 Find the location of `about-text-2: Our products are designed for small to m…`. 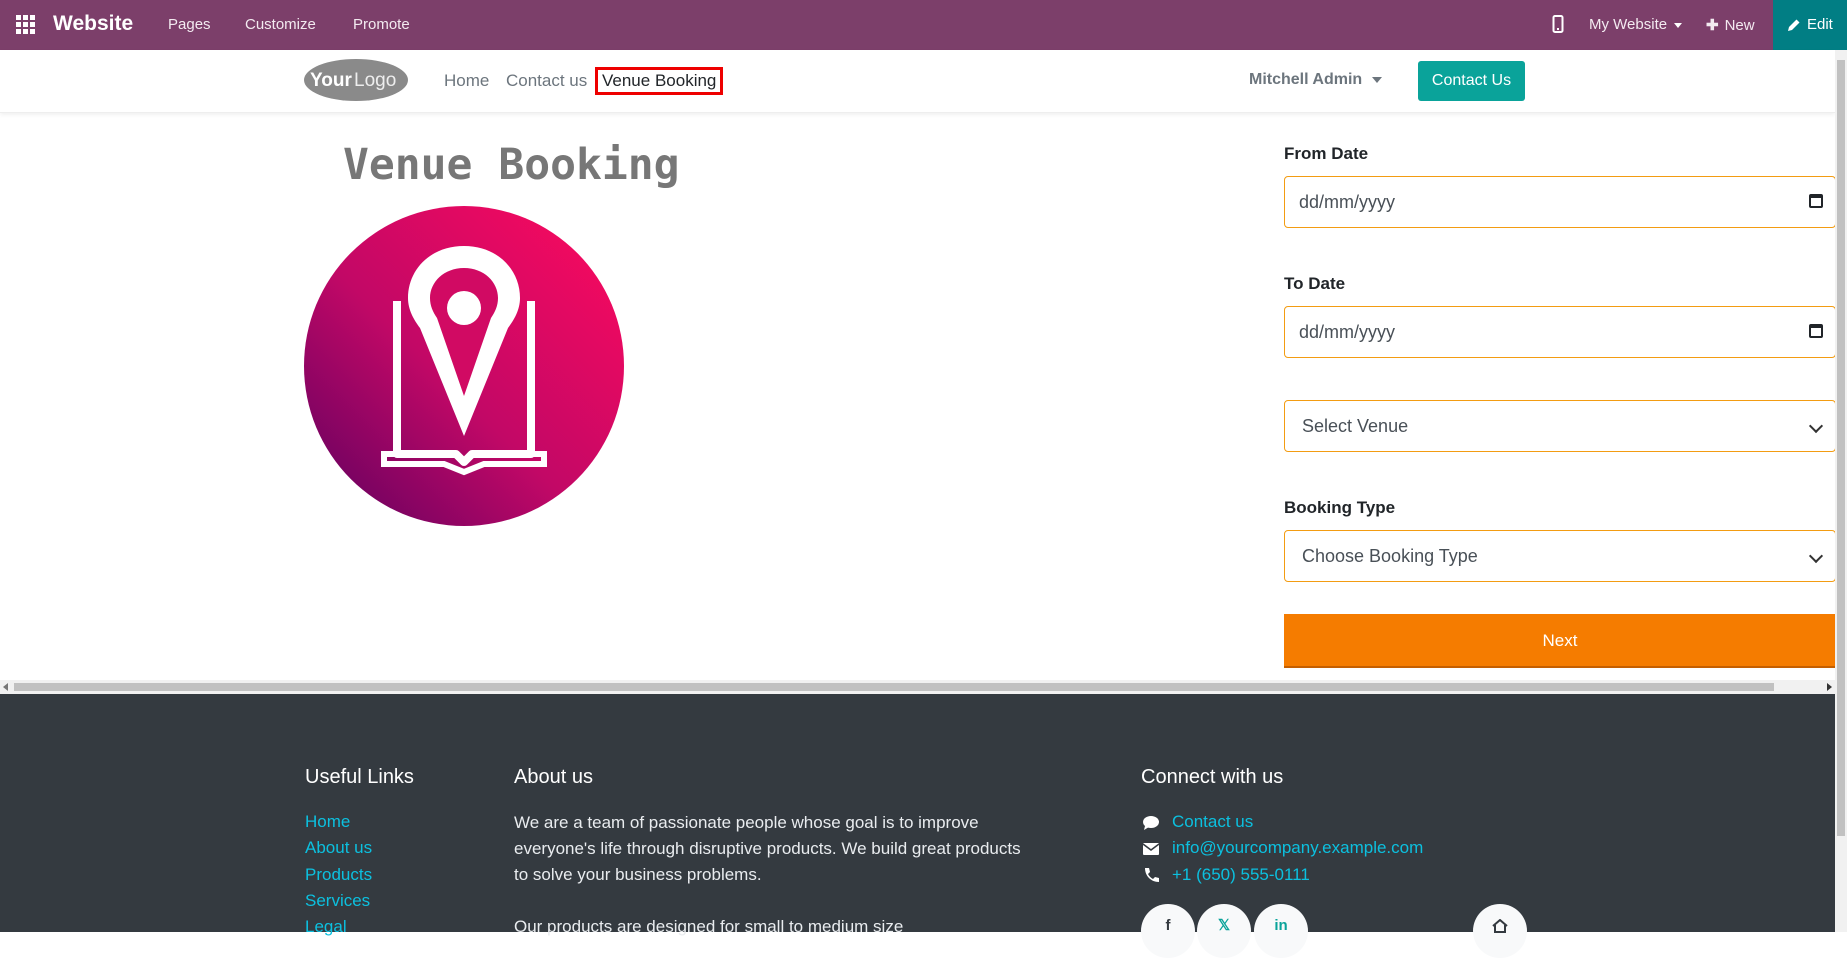

about-text-2: Our products are designed for small to m… is located at coordinates (709, 926).